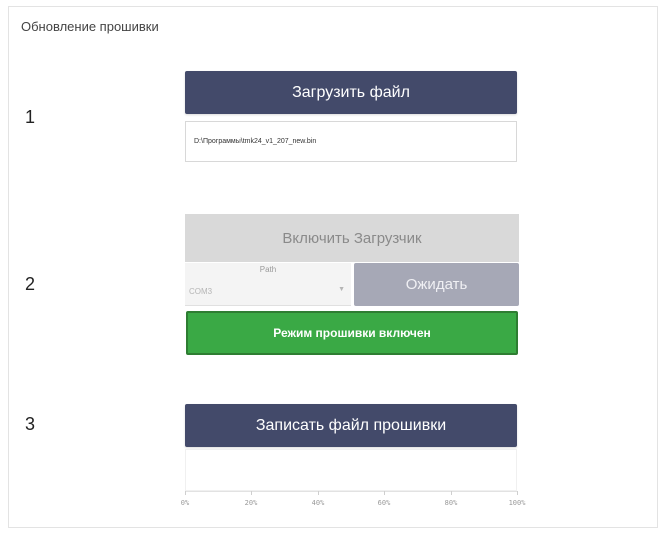 Image resolution: width=665 pixels, height=533 pixels. Describe the element at coordinates (351, 141) in the screenshot. I see `file-path-field: D:\Программы\tmk24_v1_207_new.bin` at that location.